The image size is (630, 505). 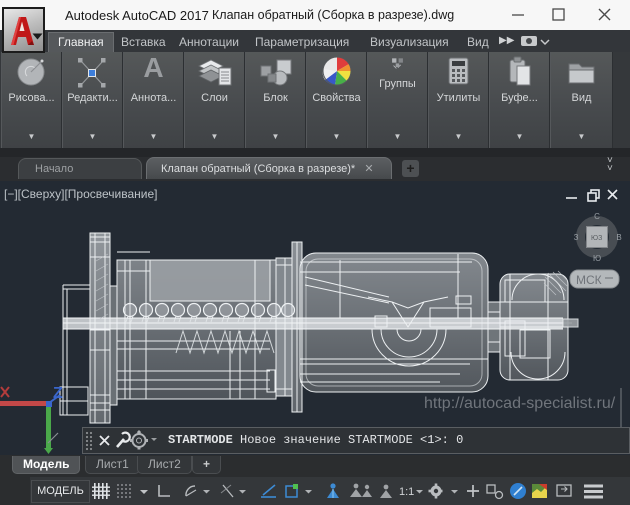 What do you see at coordinates (576, 237) in the screenshot?
I see `svg-text: З` at bounding box center [576, 237].